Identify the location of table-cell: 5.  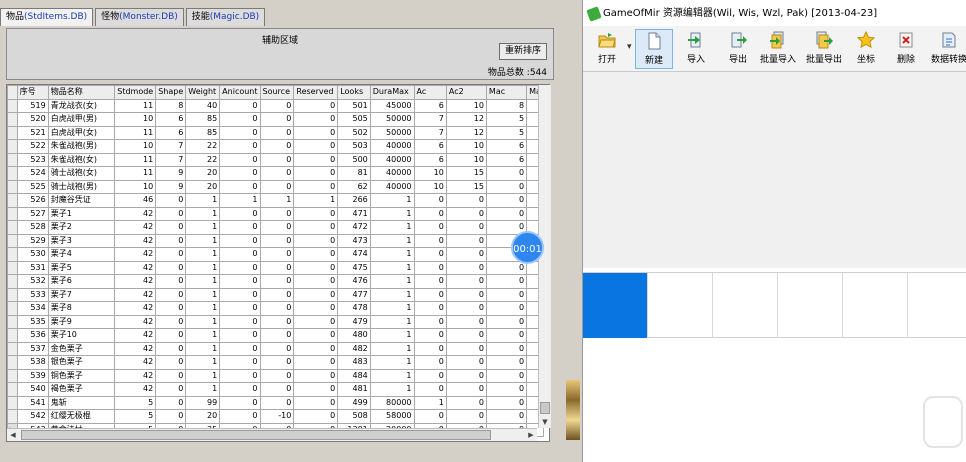
(506, 119).